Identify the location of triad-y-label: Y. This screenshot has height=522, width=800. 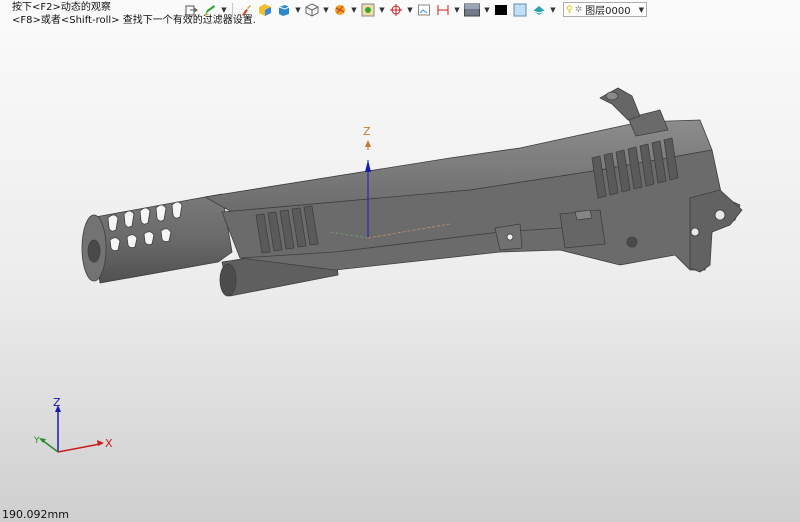
(37, 441).